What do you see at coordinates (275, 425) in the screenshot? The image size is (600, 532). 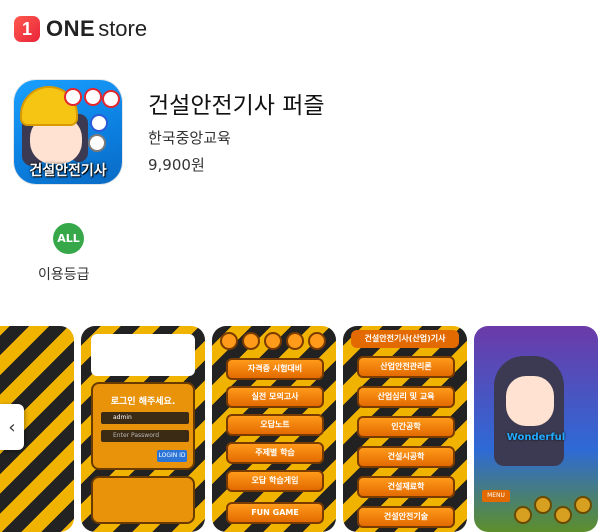 I see `menu-item: 오답노트` at bounding box center [275, 425].